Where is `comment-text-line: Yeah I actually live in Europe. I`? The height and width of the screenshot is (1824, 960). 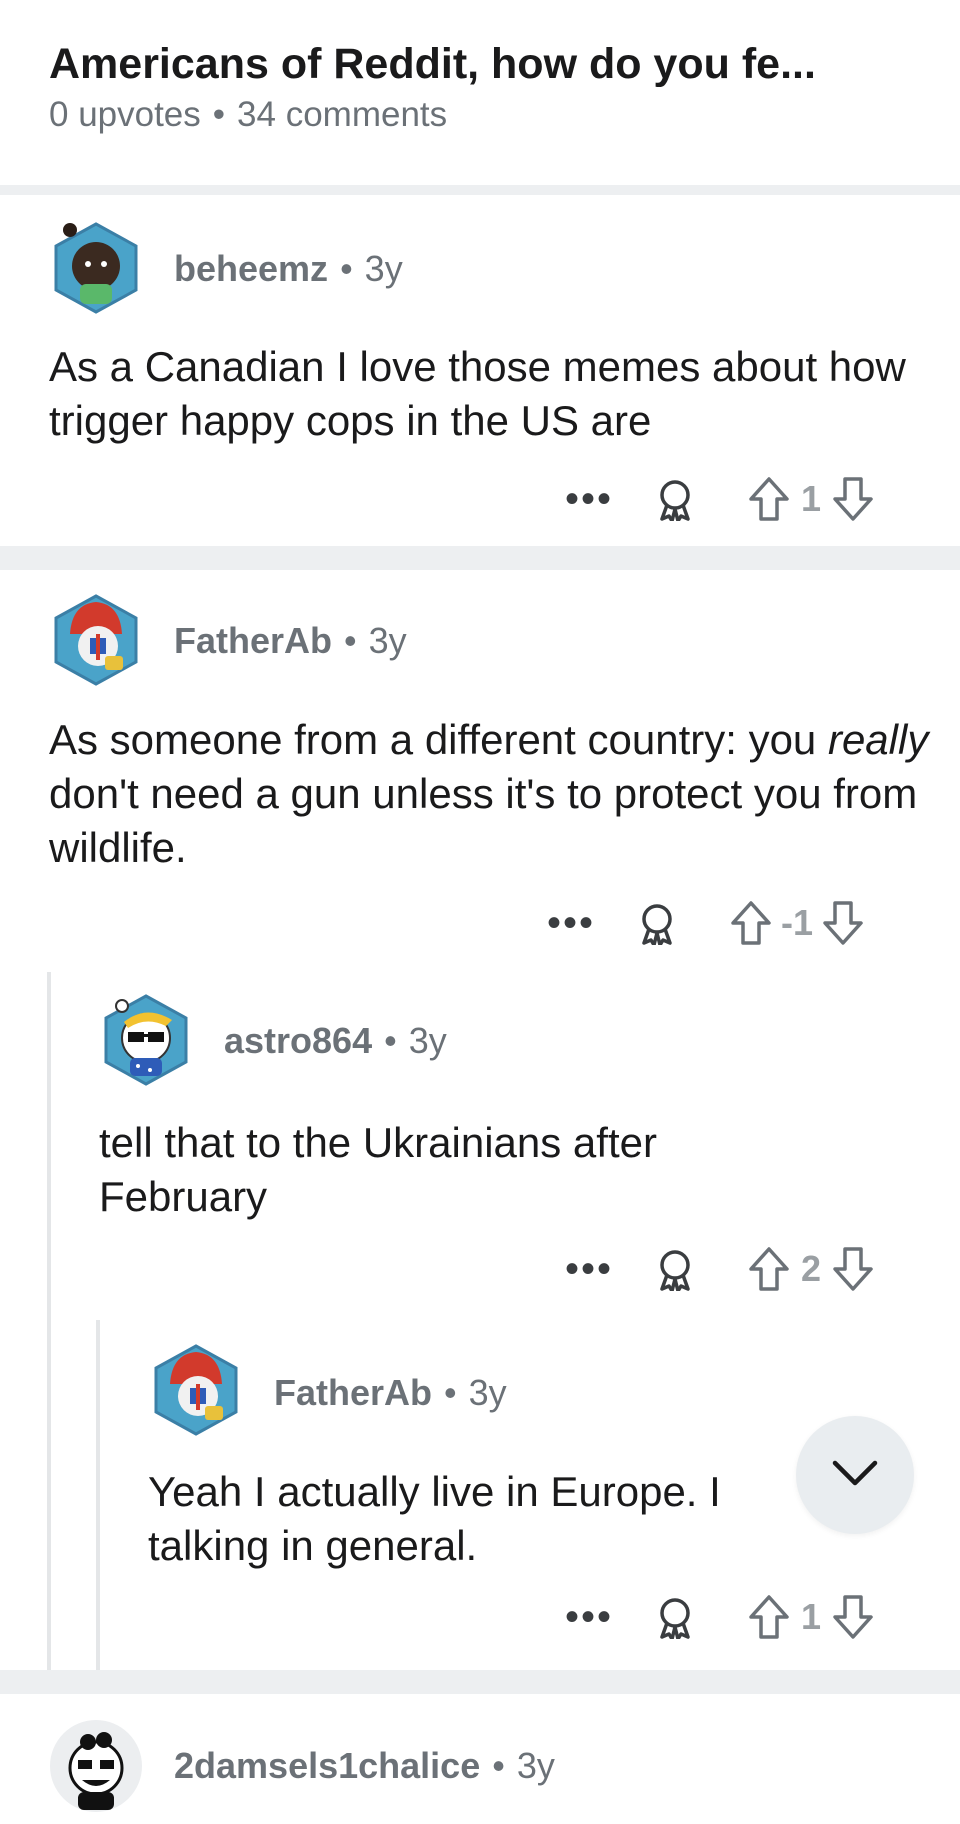 comment-text-line: Yeah I actually live in Europe. I is located at coordinates (434, 1491).